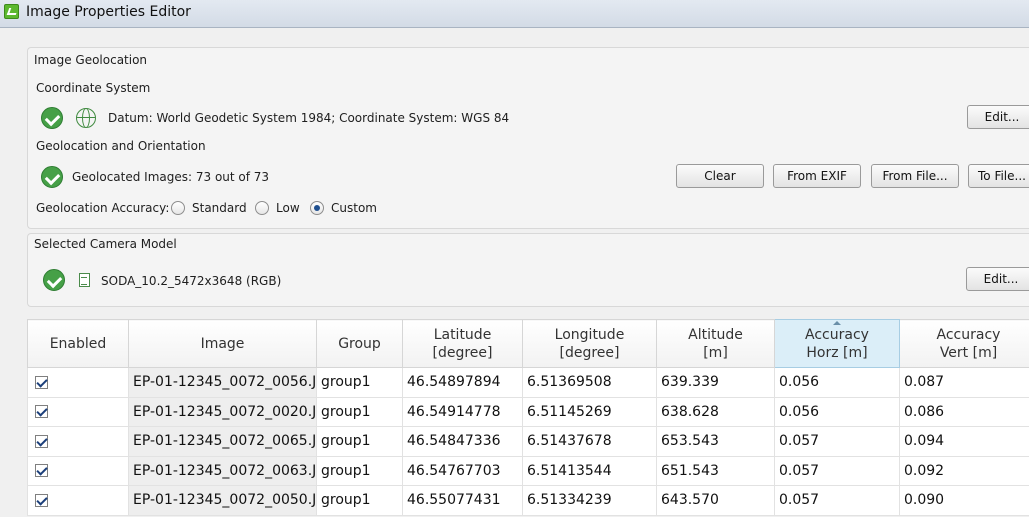  I want to click on latitude-cell: 46.54847336, so click(462, 441).